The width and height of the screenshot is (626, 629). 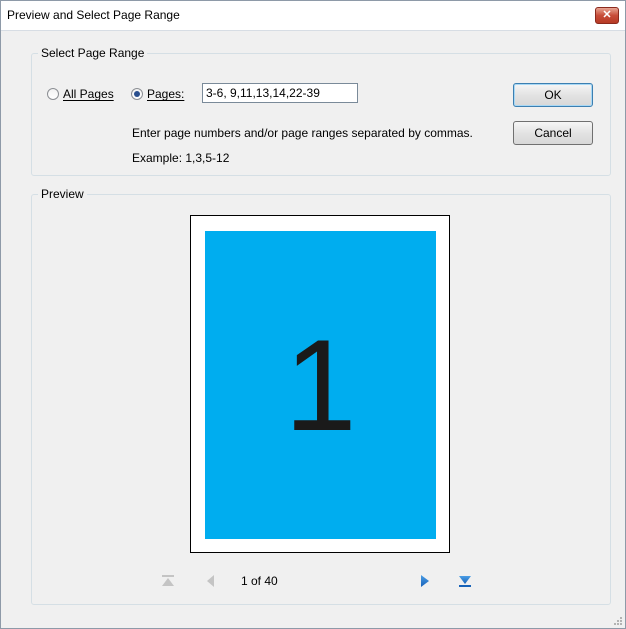 I want to click on all-pages-radio-indicator, so click(x=53, y=94).